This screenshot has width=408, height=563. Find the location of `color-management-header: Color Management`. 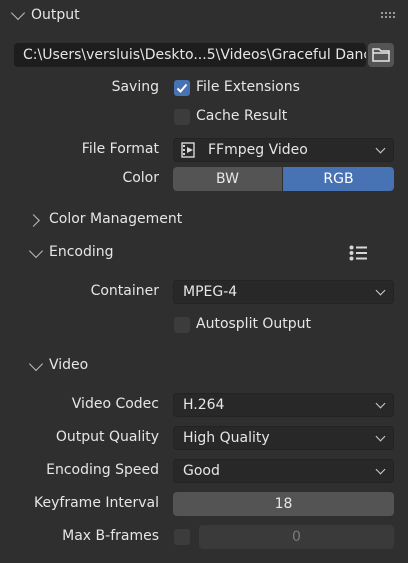

color-management-header: Color Management is located at coordinates (204, 220).